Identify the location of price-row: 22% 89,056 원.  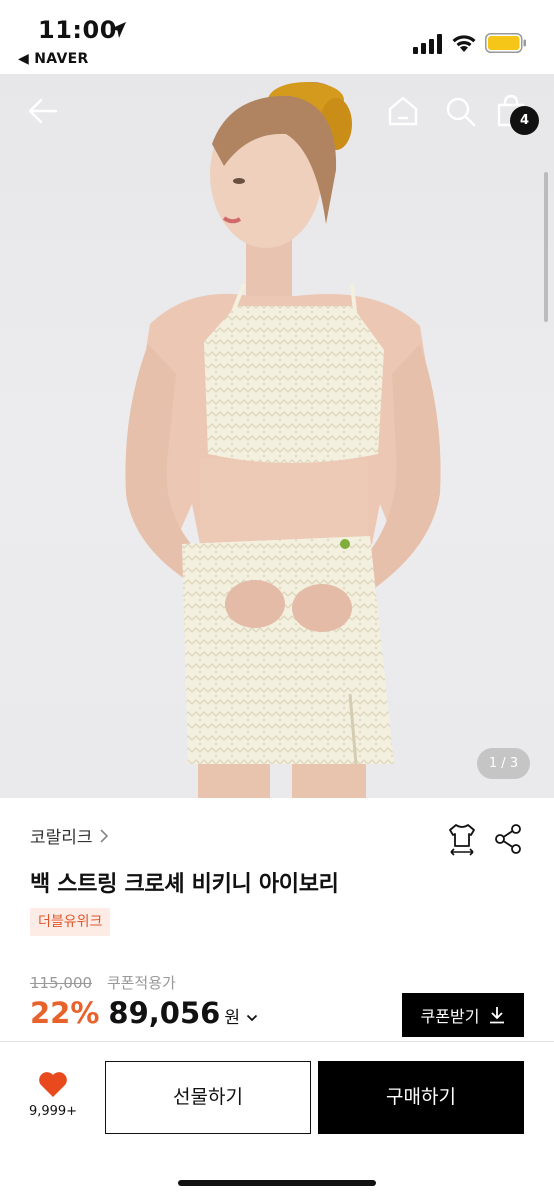
(144, 1013).